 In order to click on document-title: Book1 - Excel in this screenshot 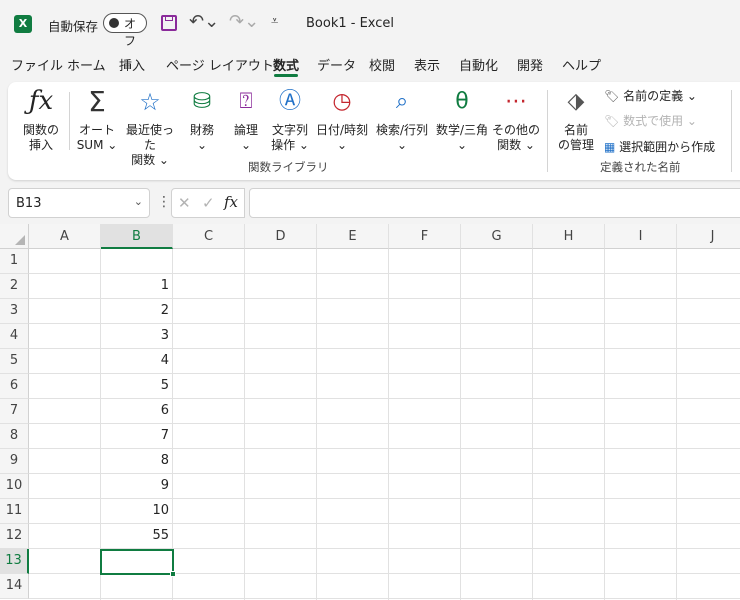, I will do `click(350, 23)`.